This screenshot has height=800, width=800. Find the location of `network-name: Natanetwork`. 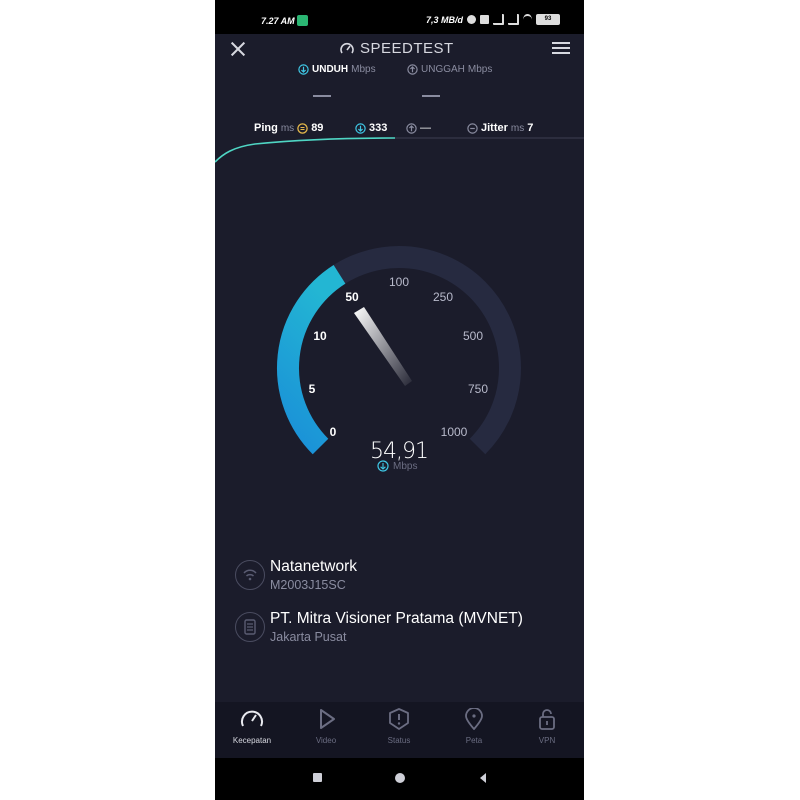

network-name: Natanetwork is located at coordinates (314, 566).